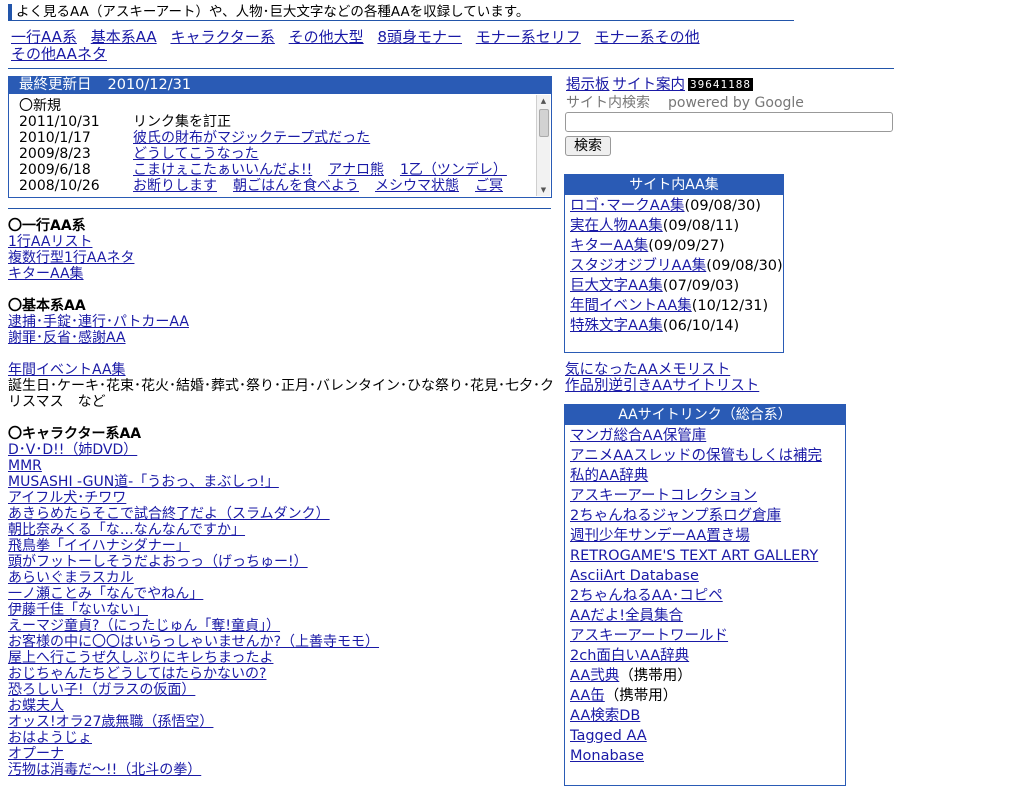 This screenshot has width=1024, height=794. What do you see at coordinates (649, 85) in the screenshot?
I see `site-guide-link: サイト案内` at bounding box center [649, 85].